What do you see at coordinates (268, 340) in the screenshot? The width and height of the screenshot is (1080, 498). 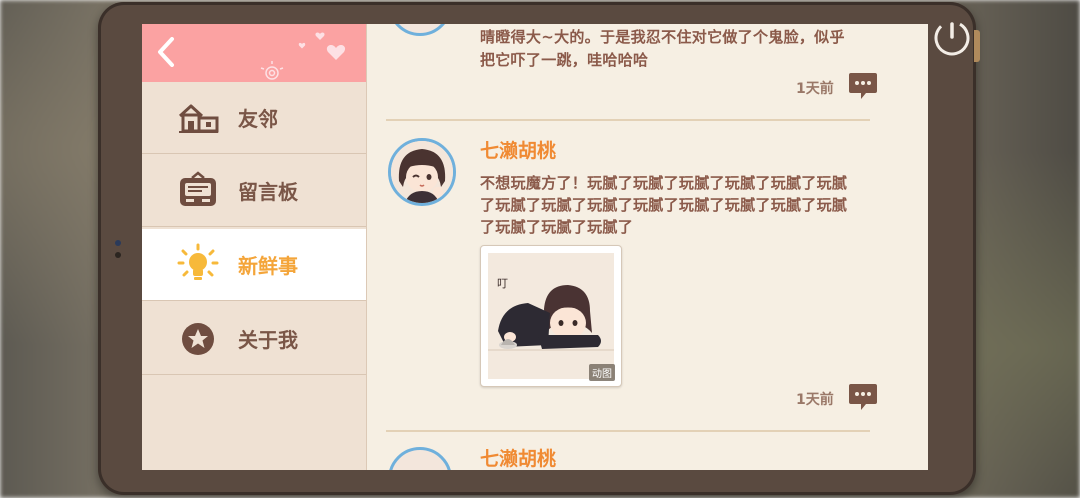 I see `sidebar-item-label: 关于我` at bounding box center [268, 340].